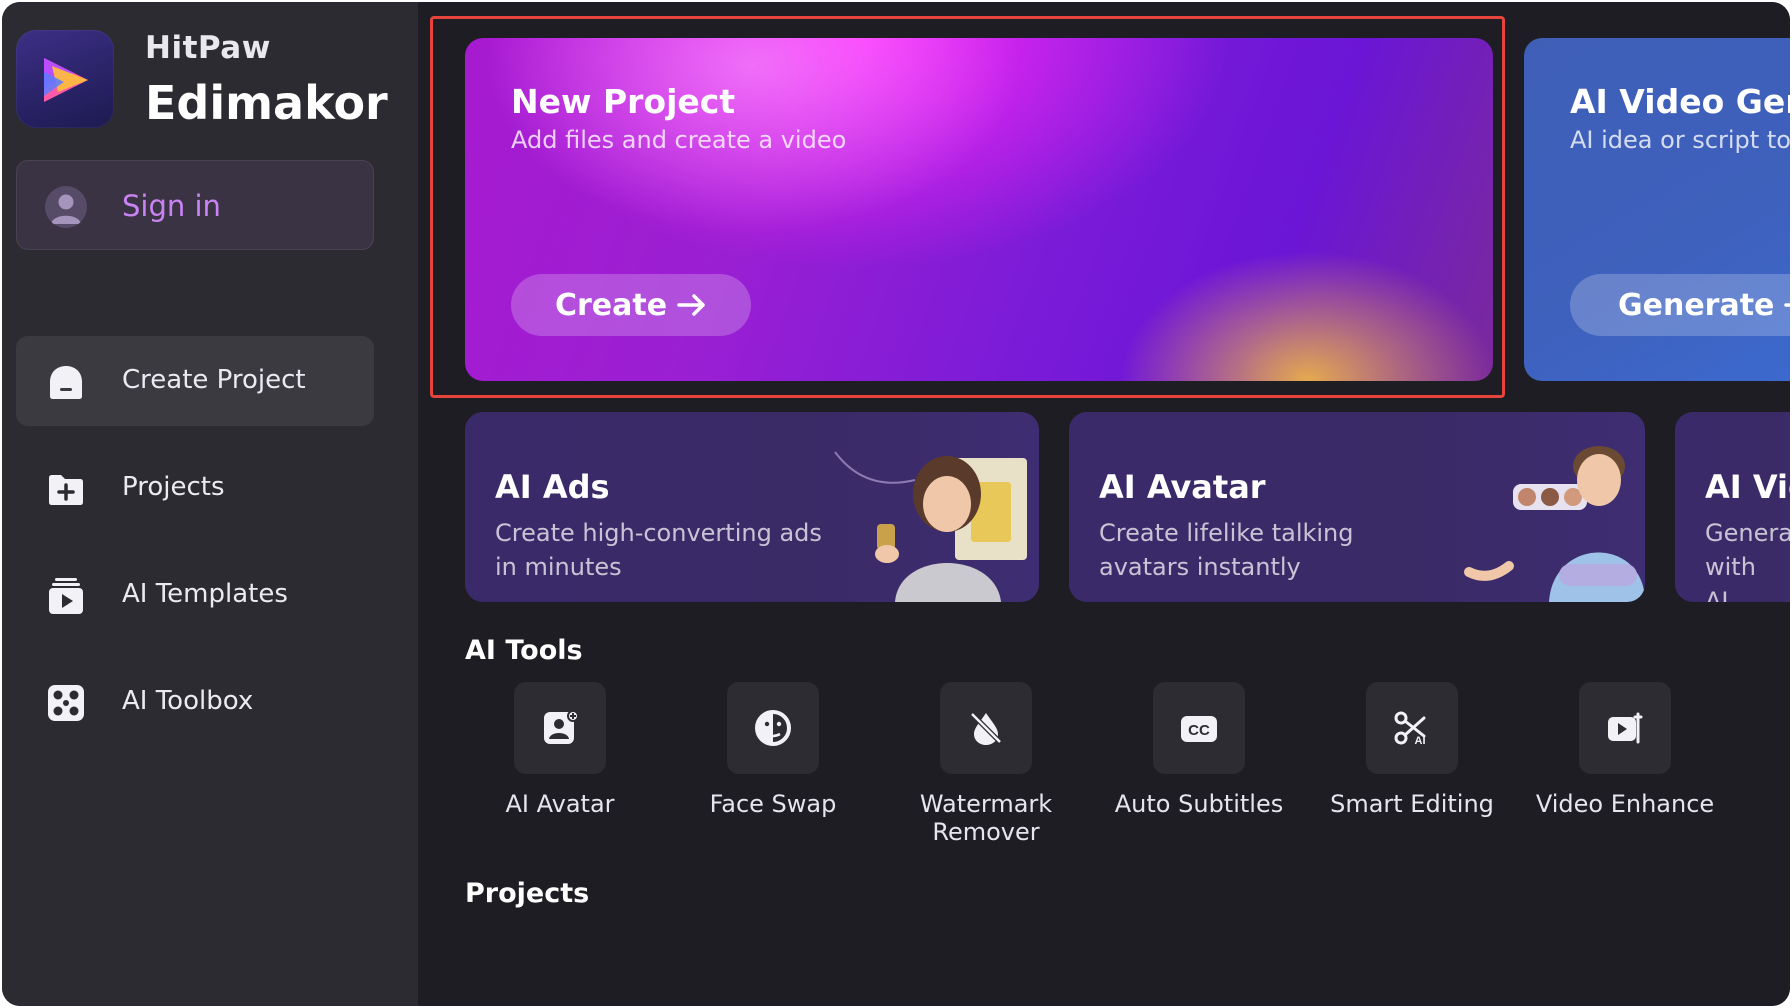 This screenshot has width=1792, height=1008. What do you see at coordinates (658, 550) in the screenshot?
I see `ai-ads-subtitle: Create high-converting ads in minutes` at bounding box center [658, 550].